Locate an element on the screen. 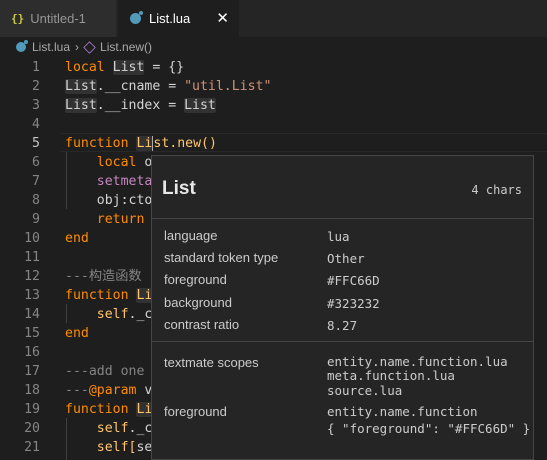  line-number: 16 is located at coordinates (32, 352).